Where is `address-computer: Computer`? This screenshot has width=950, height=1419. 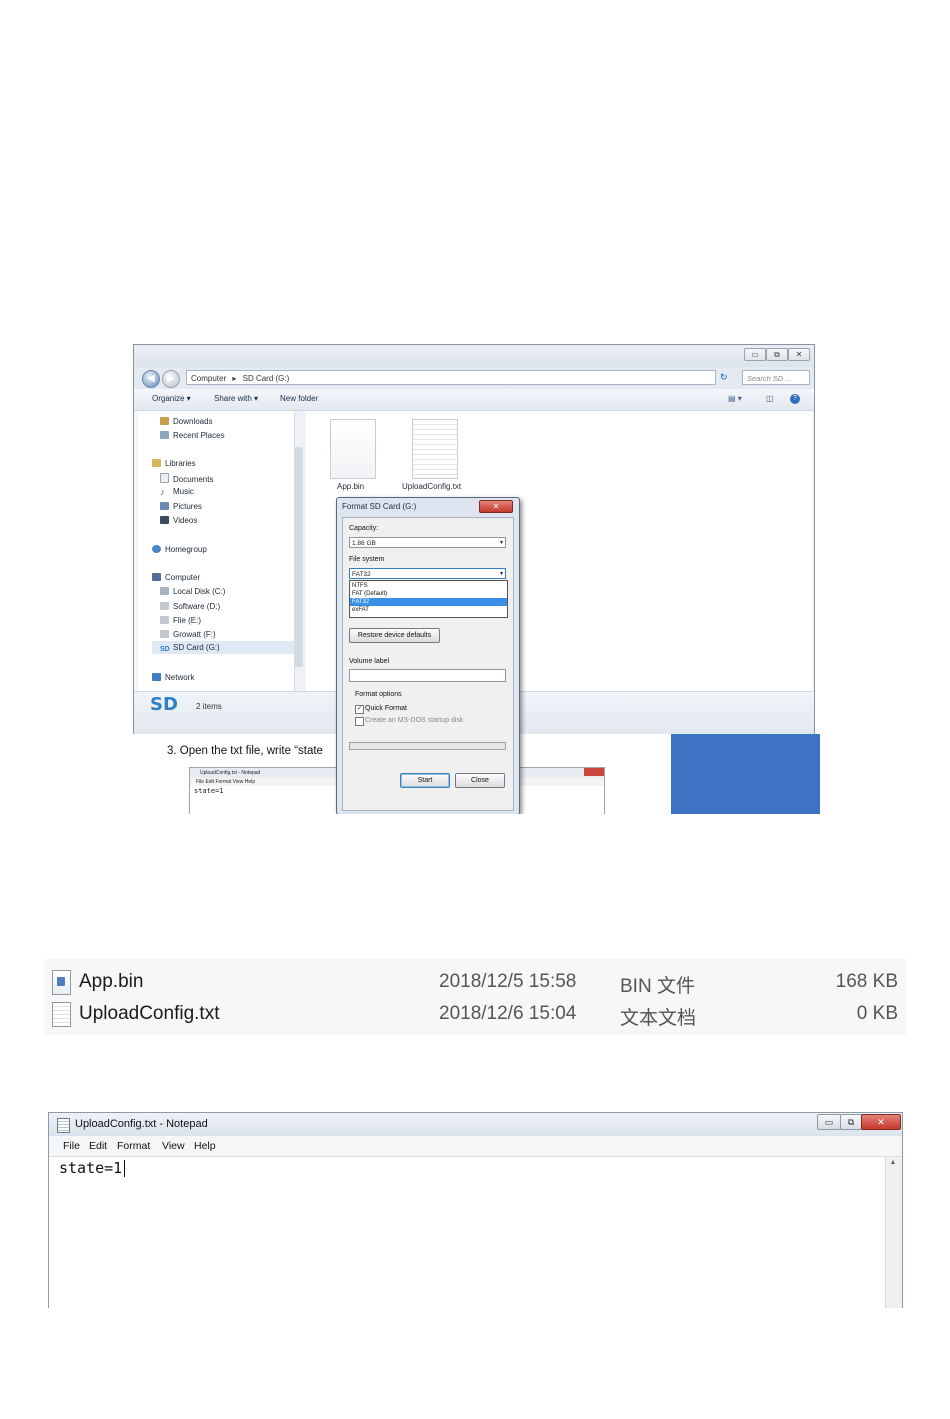 address-computer: Computer is located at coordinates (208, 378).